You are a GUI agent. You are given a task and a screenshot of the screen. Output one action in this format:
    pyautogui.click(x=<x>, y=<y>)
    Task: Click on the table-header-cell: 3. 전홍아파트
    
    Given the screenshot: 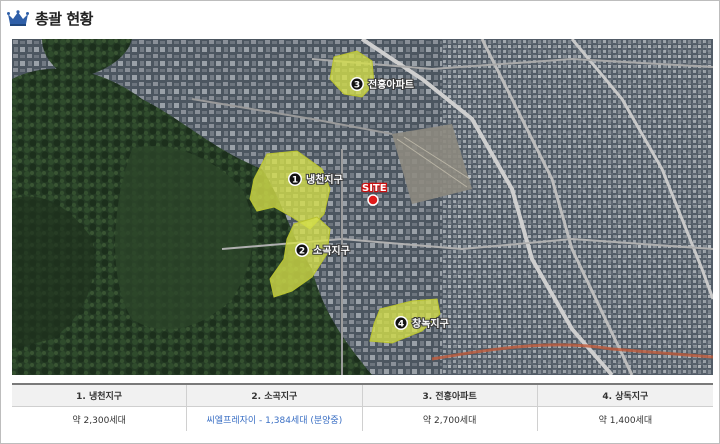 What is the action you would take?
    pyautogui.click(x=450, y=396)
    